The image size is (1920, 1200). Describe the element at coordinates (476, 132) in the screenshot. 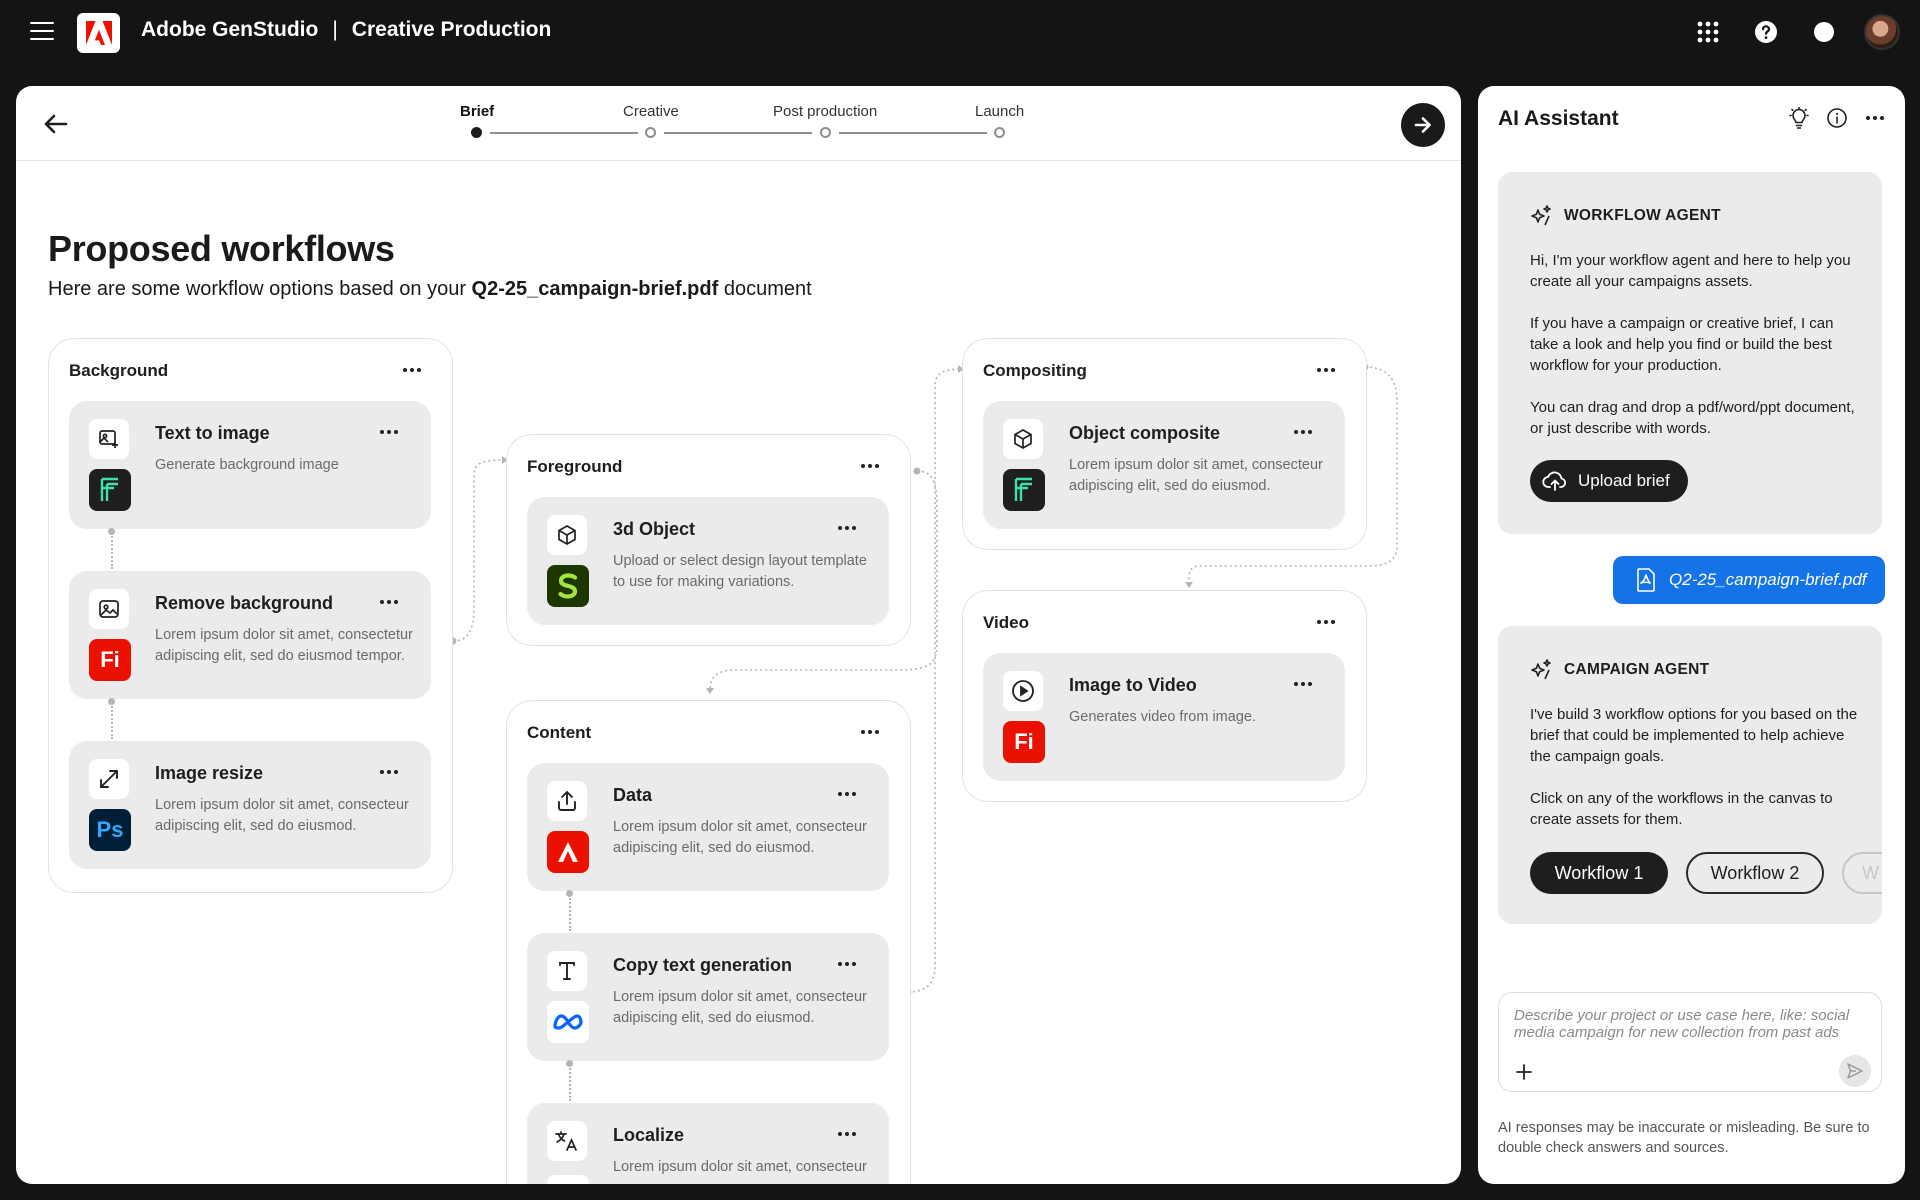

I see `step-dot-brief` at that location.